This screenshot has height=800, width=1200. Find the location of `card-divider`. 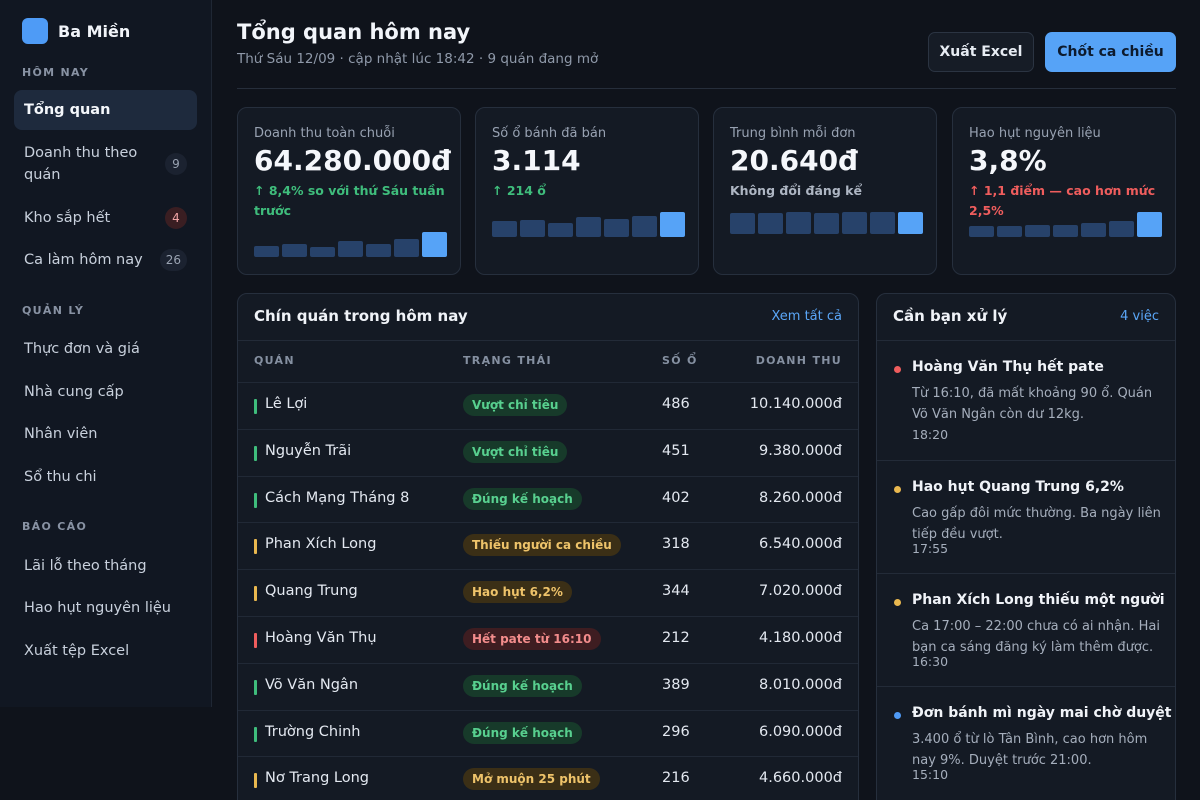

card-divider is located at coordinates (548, 340).